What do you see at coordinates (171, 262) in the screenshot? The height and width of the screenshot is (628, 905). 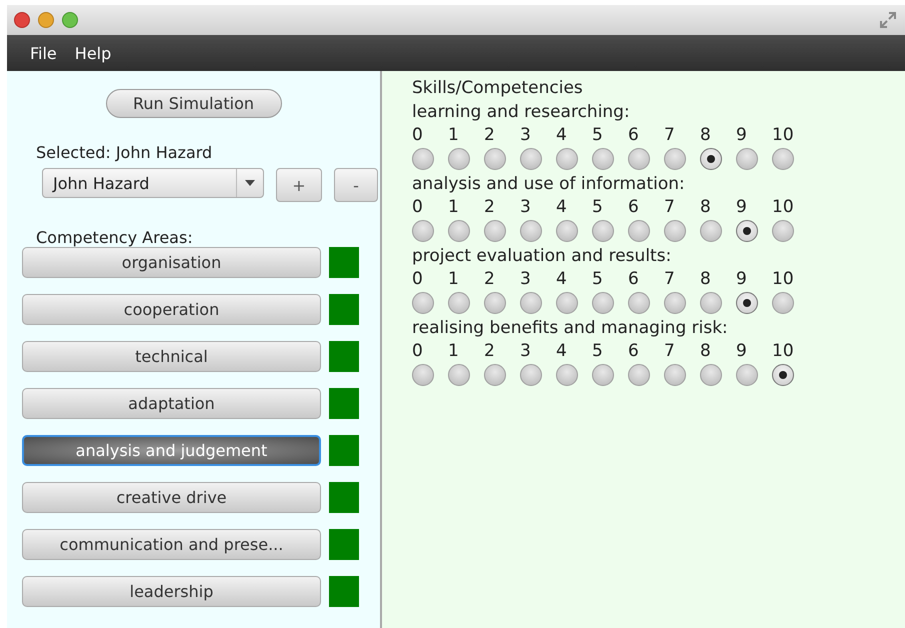 I see `competency-area-button: organisation` at bounding box center [171, 262].